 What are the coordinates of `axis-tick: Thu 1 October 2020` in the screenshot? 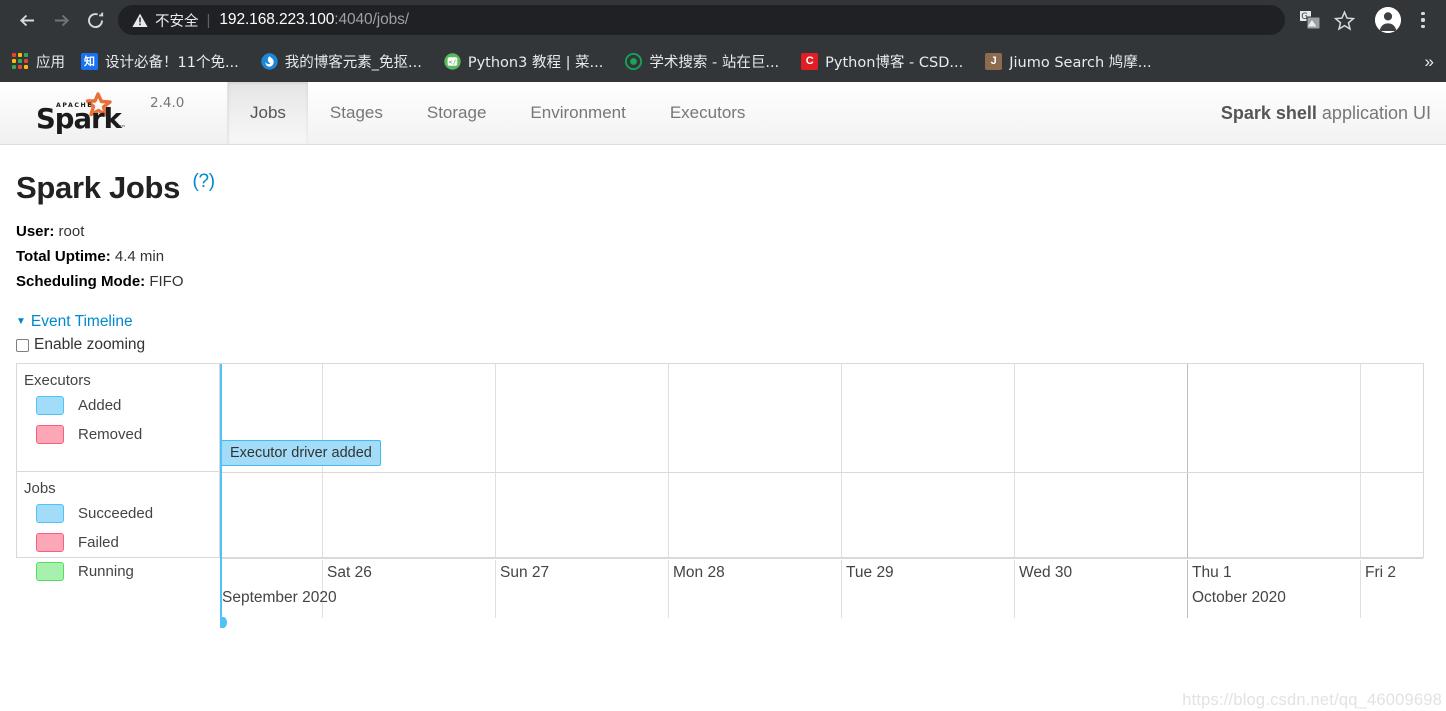 It's located at (1273, 589).